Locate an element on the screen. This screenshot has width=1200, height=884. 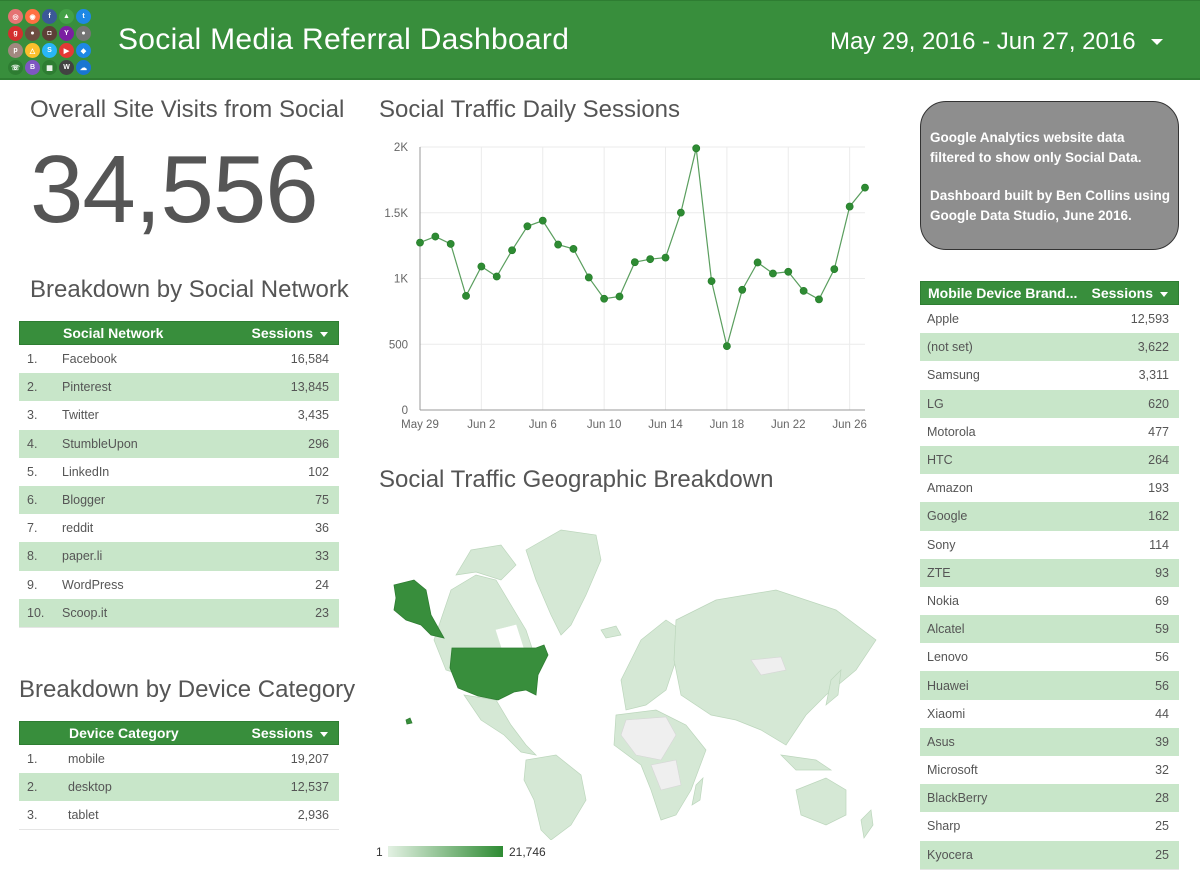
table-row: 2. desktop 12,537 is located at coordinates (179, 787).